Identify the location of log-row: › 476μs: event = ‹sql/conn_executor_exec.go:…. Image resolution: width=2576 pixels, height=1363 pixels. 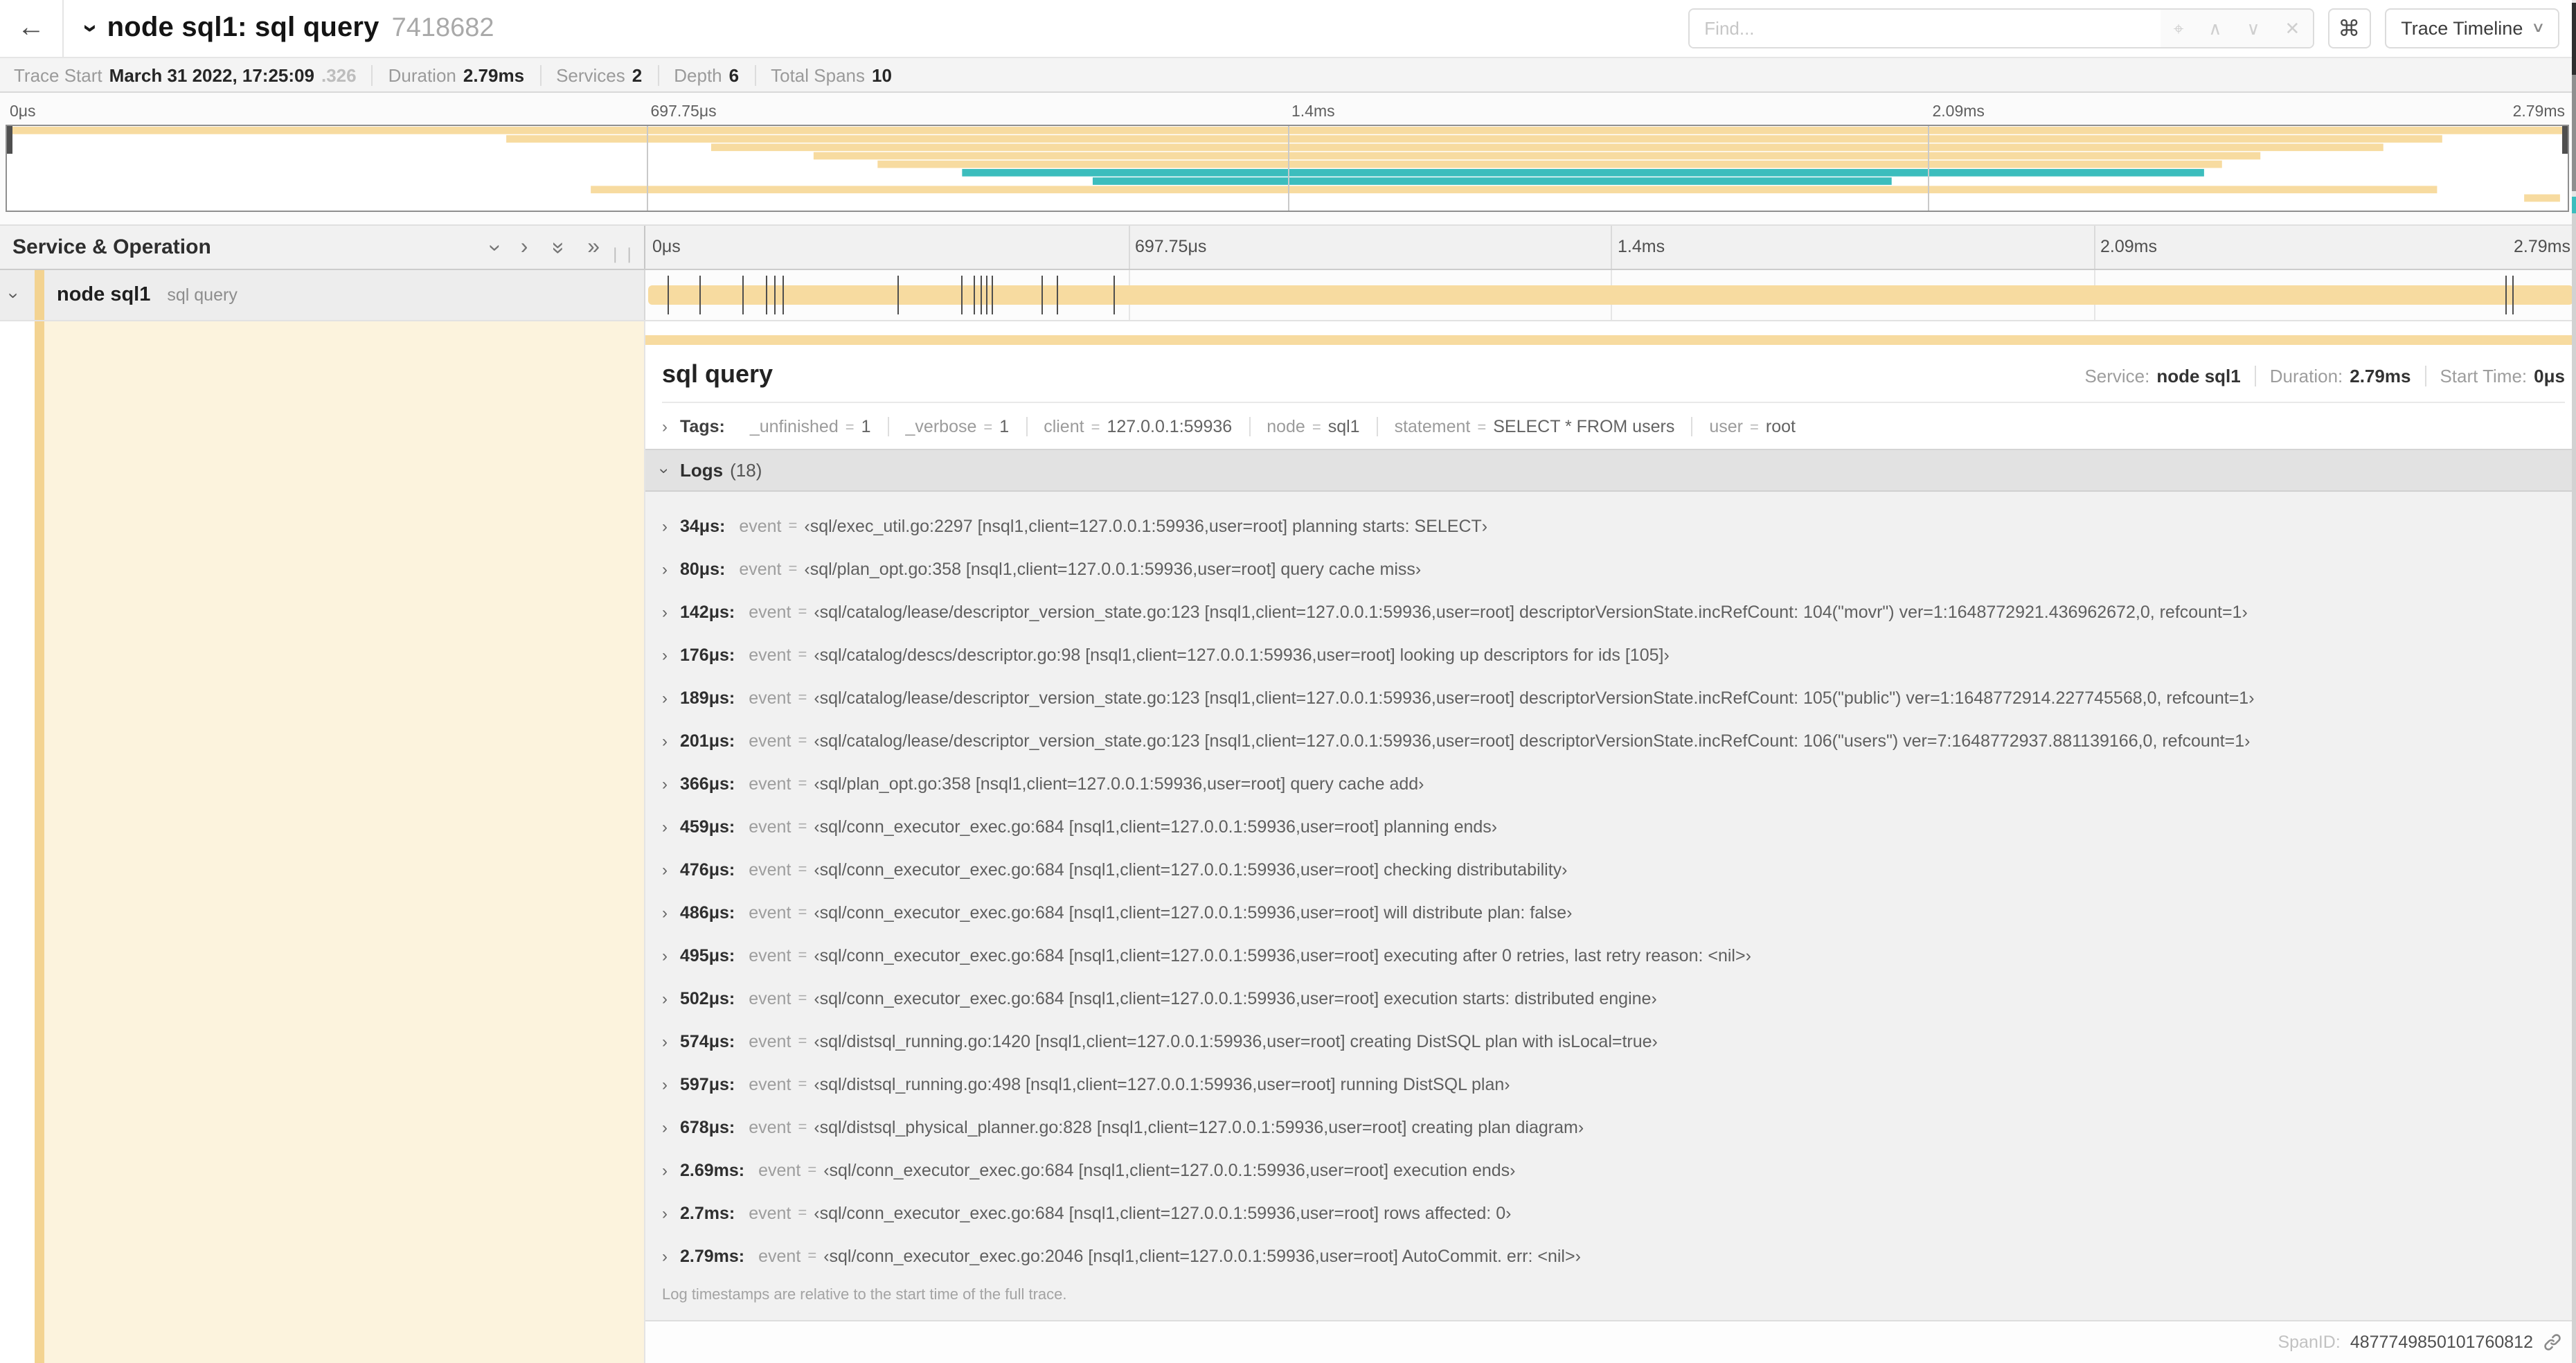
(1611, 870).